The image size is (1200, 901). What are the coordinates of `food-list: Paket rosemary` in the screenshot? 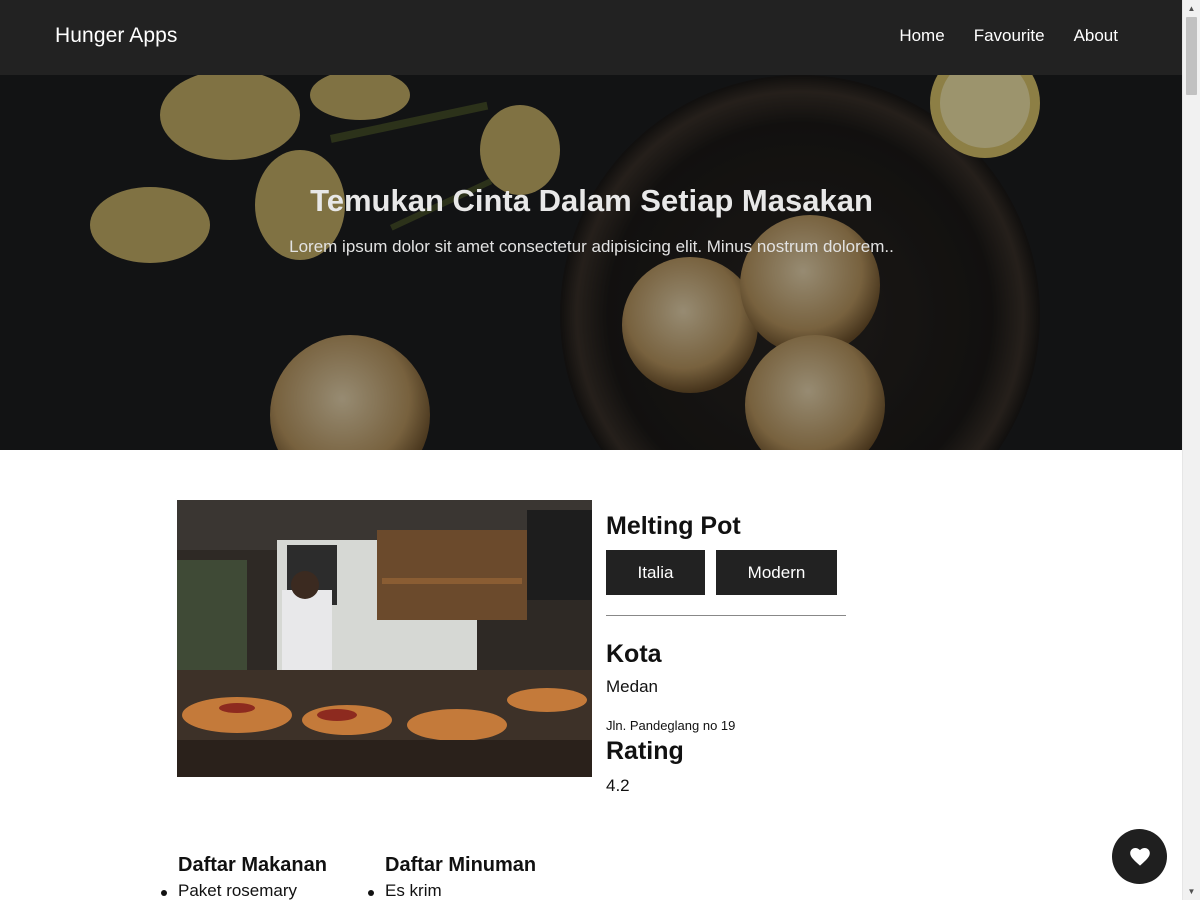 It's located at (244, 891).